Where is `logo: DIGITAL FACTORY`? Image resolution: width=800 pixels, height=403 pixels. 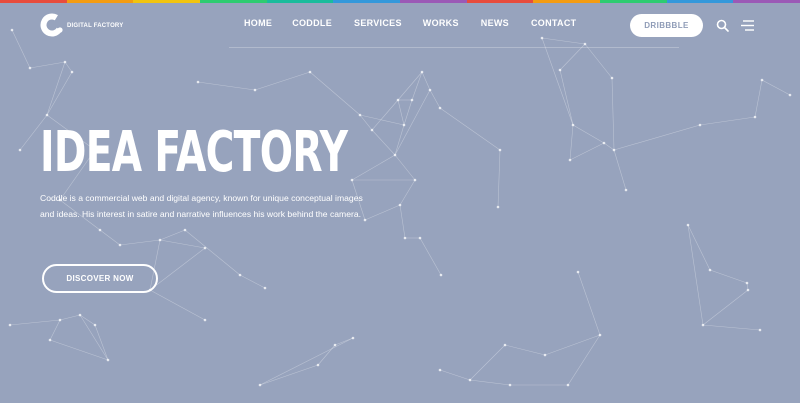 logo: DIGITAL FACTORY is located at coordinates (81, 25).